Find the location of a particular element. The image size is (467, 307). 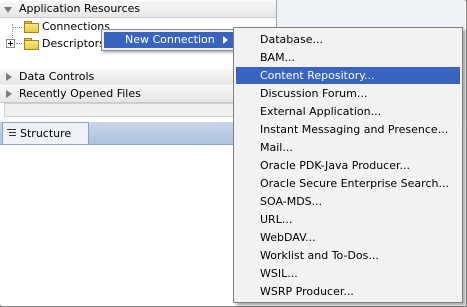

structure-tab-label: Structure is located at coordinates (46, 133).